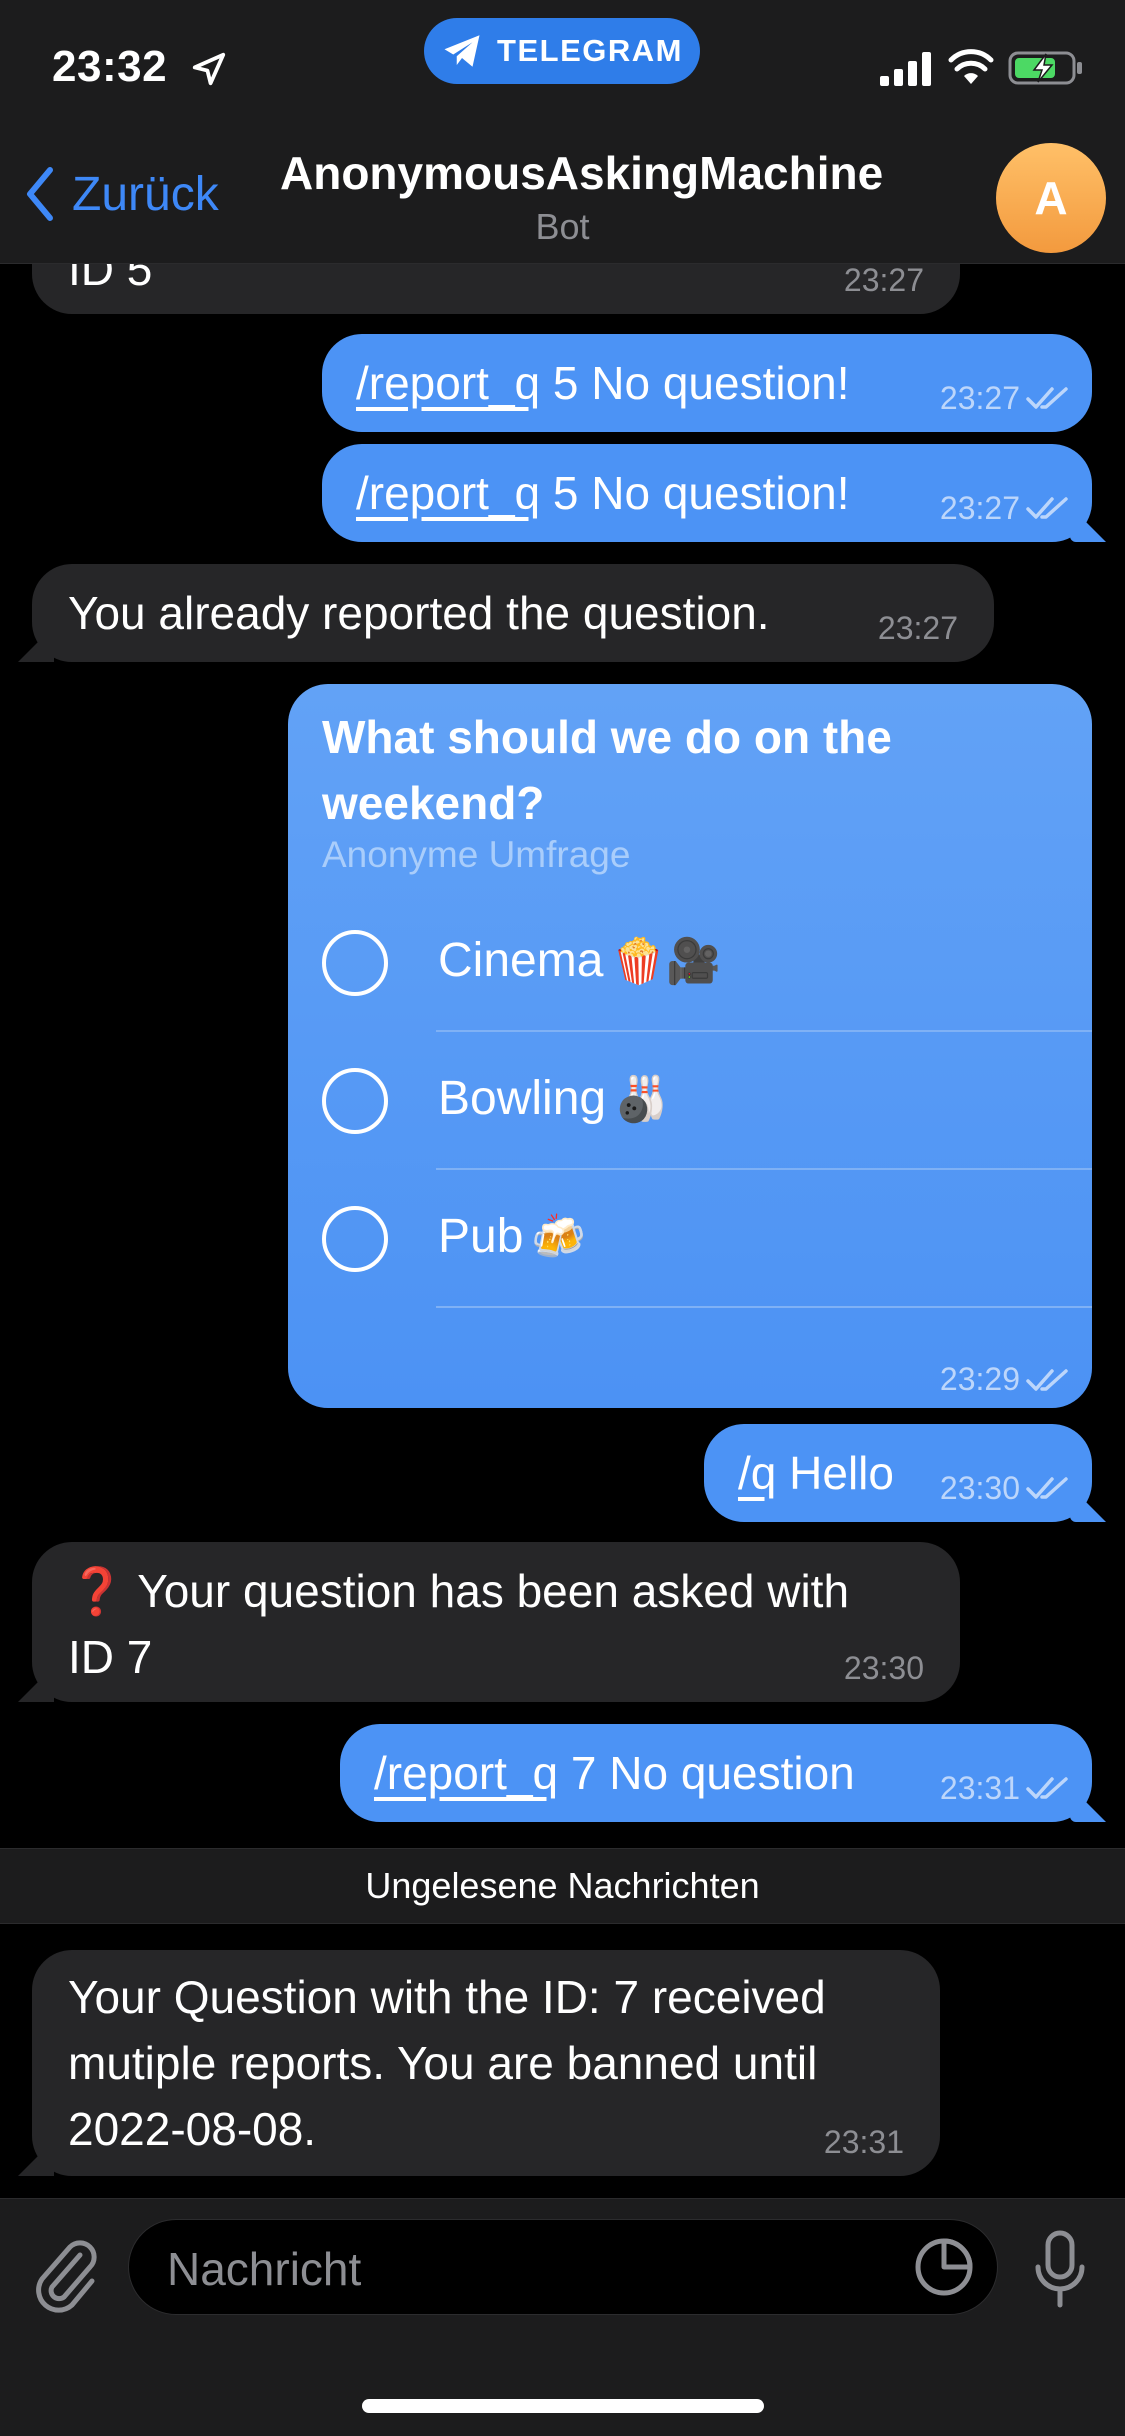 The image size is (1125, 2436). What do you see at coordinates (562, 1886) in the screenshot?
I see `unread-messages-divider: Ungelesene Nachrichten` at bounding box center [562, 1886].